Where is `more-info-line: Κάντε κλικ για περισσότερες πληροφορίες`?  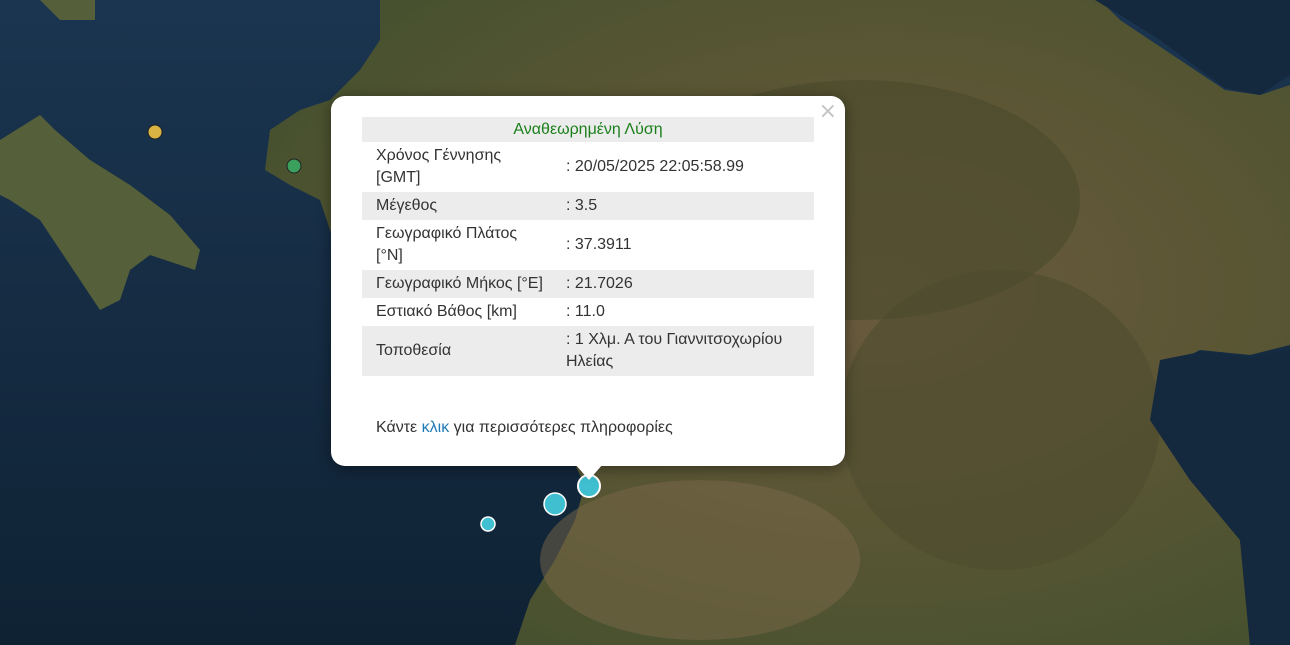
more-info-line: Κάντε κλικ για περισσότερες πληροφορίες is located at coordinates (524, 428).